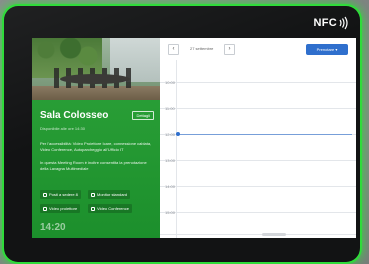 This screenshot has width=369, height=264. I want to click on calendar-date: 27 settembre, so click(202, 48).